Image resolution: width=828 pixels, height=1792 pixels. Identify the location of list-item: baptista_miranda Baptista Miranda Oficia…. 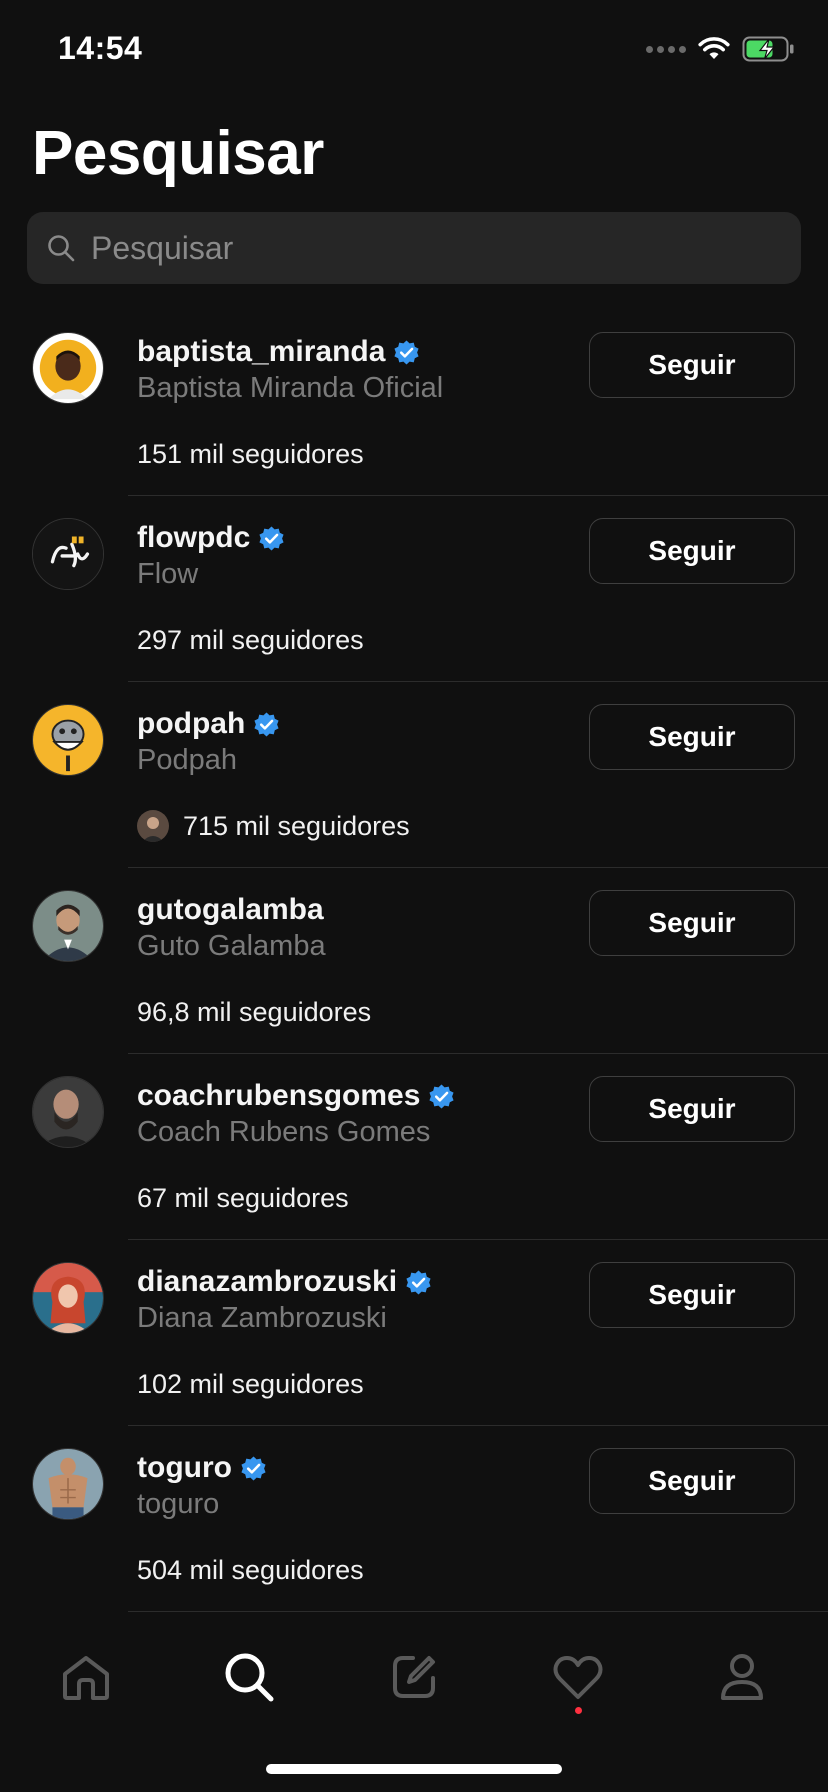
(414, 403).